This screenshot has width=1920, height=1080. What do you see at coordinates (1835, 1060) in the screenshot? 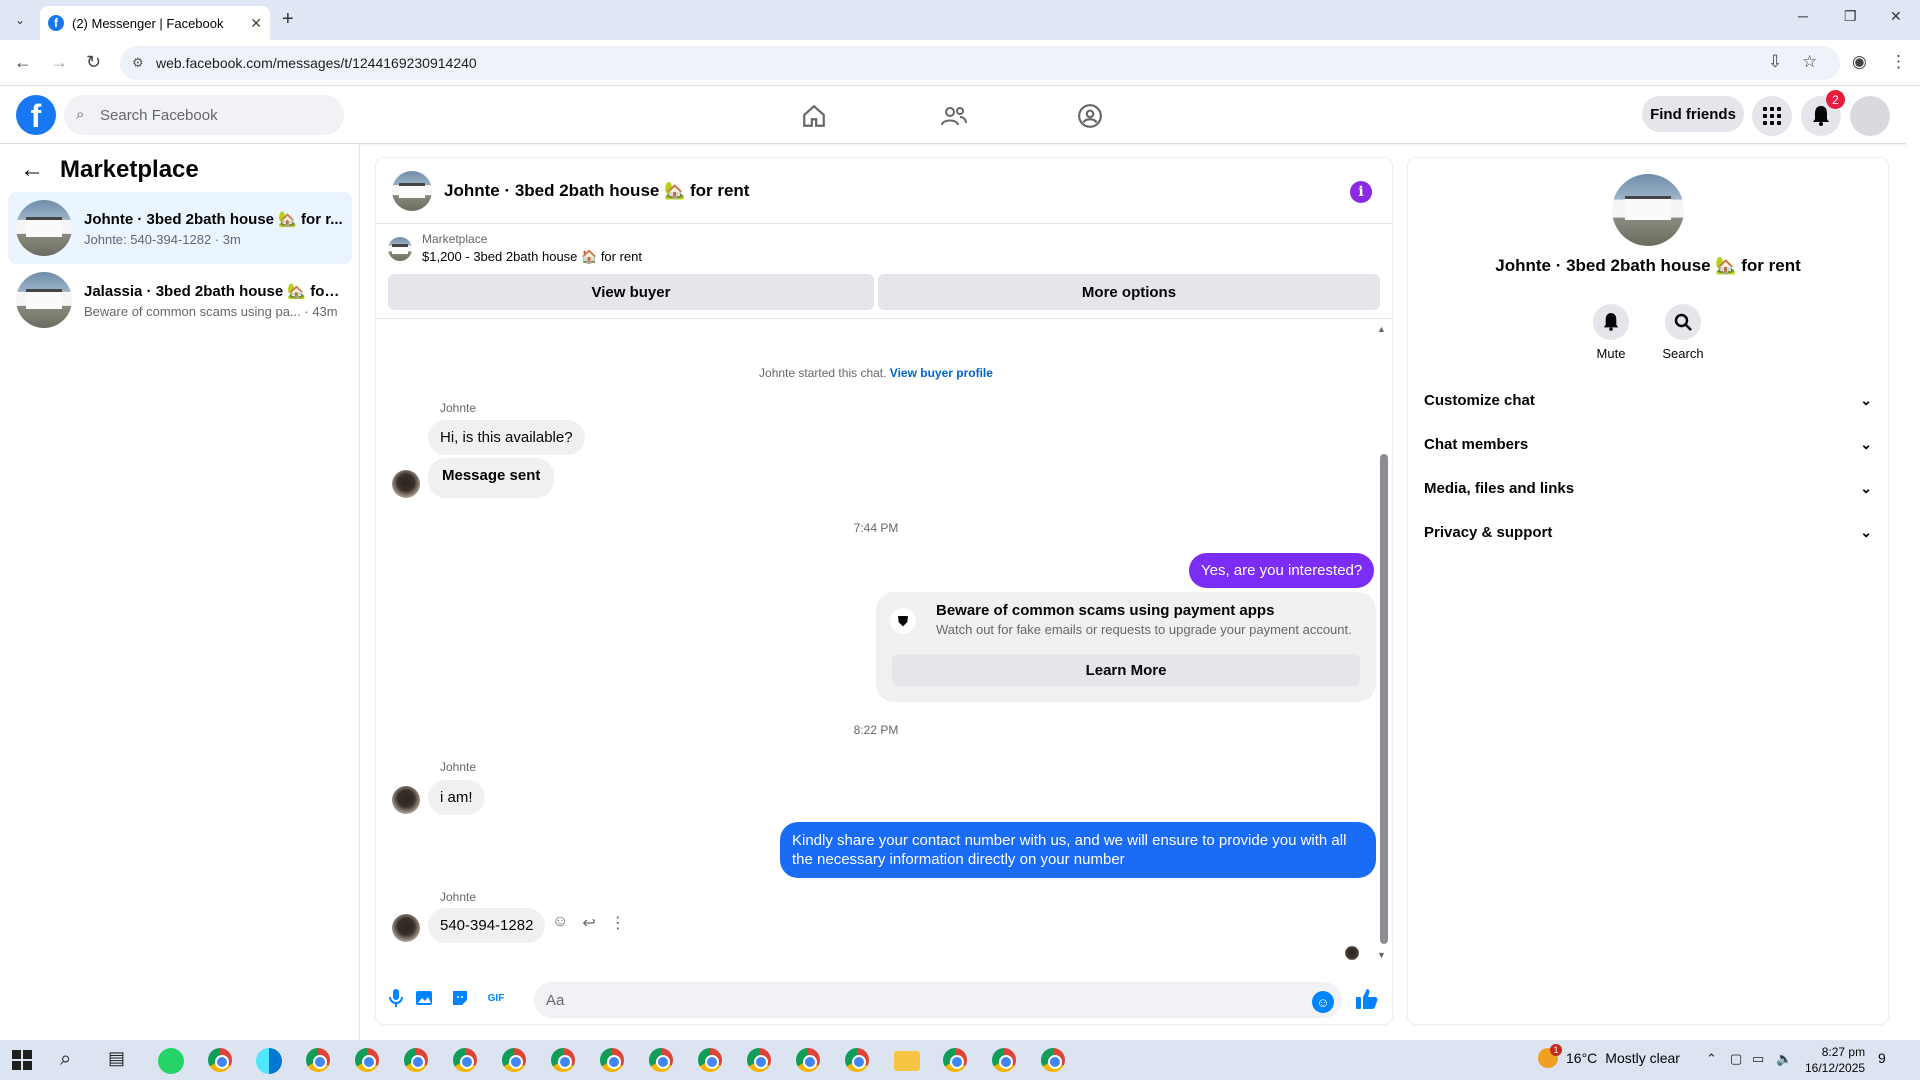
I see `system-clock: 8:27 pm 16/12/2025` at bounding box center [1835, 1060].